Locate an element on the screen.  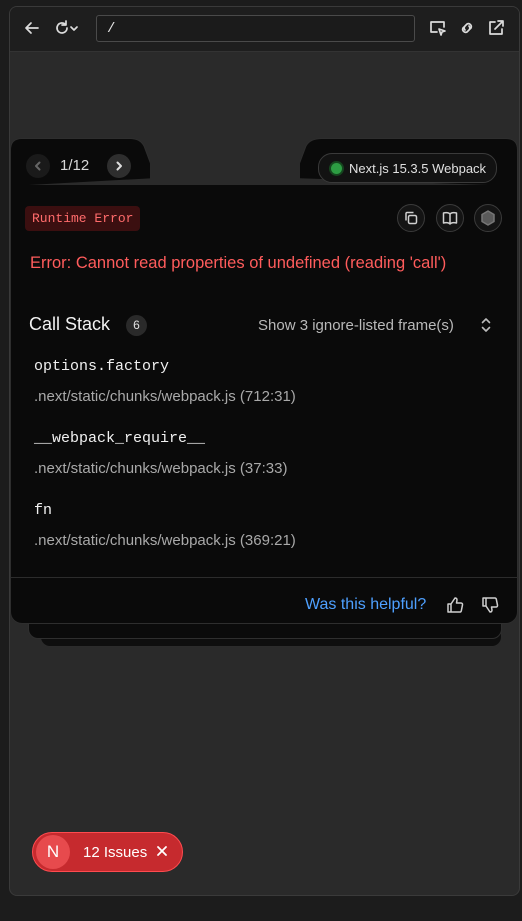
status-dot-icon is located at coordinates (336, 168).